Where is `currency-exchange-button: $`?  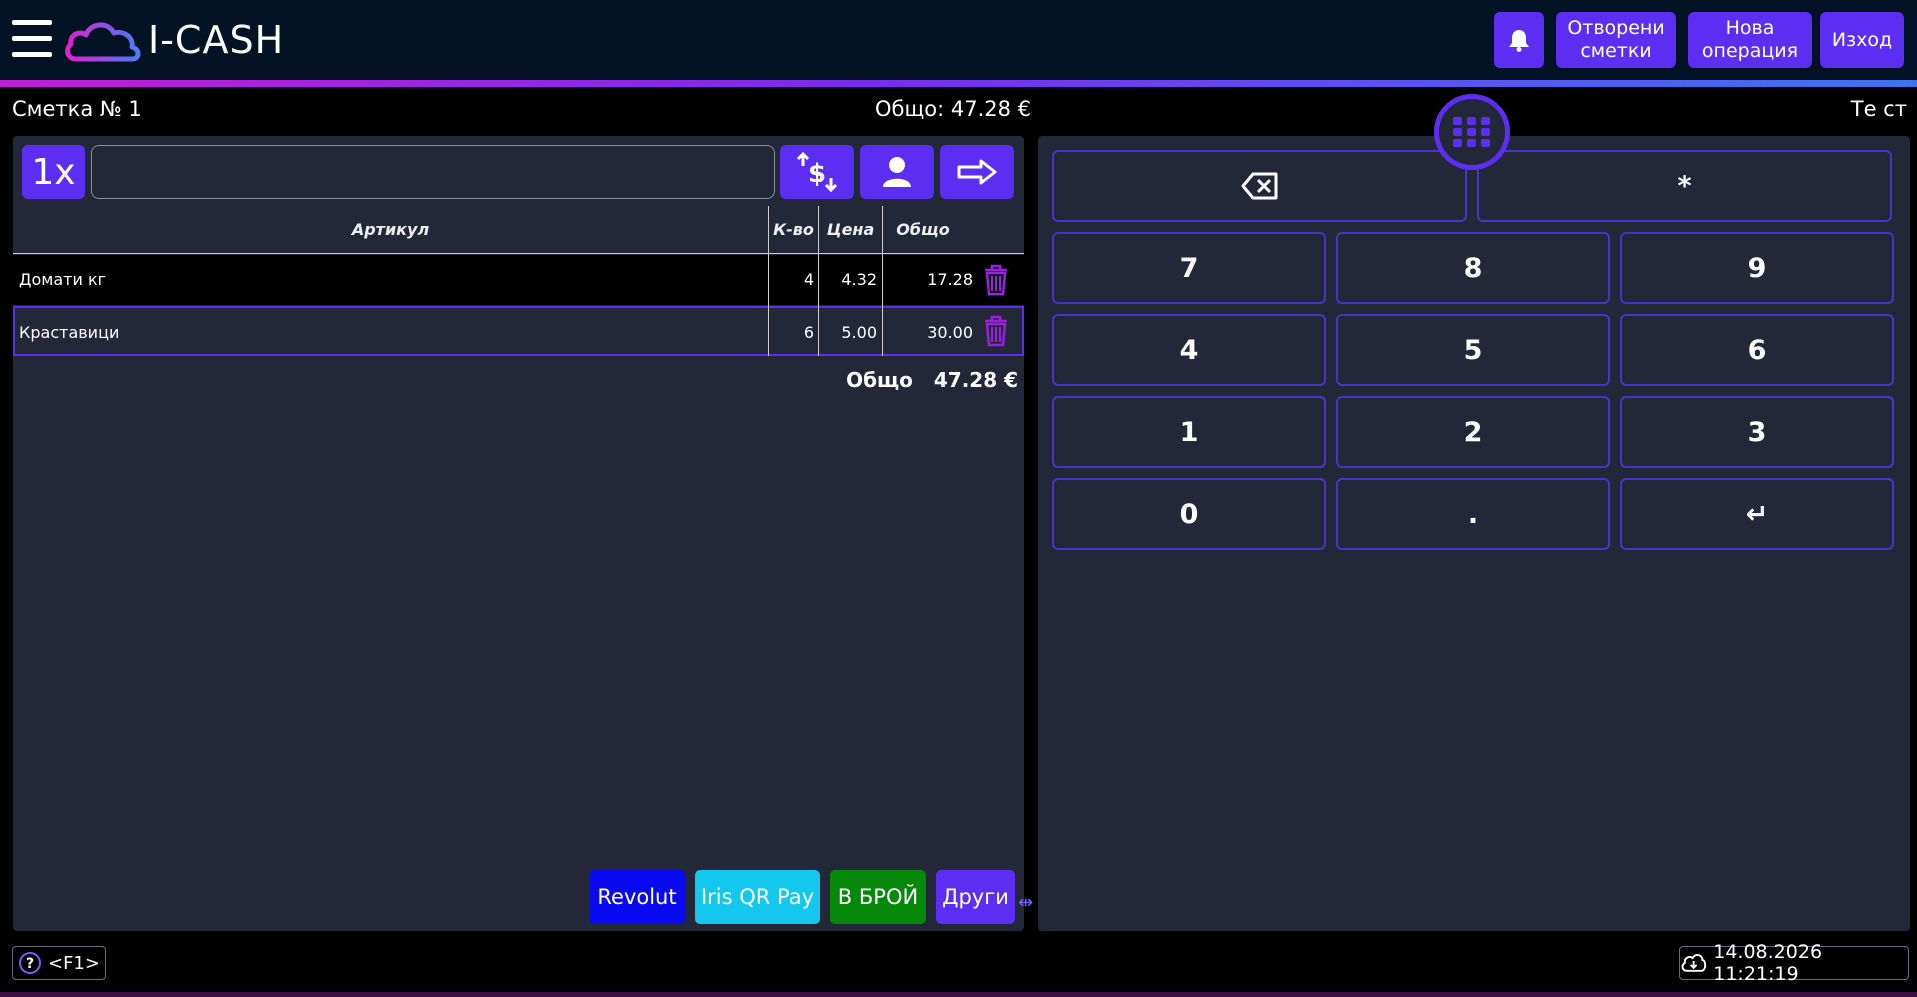
currency-exchange-button: $ is located at coordinates (817, 172).